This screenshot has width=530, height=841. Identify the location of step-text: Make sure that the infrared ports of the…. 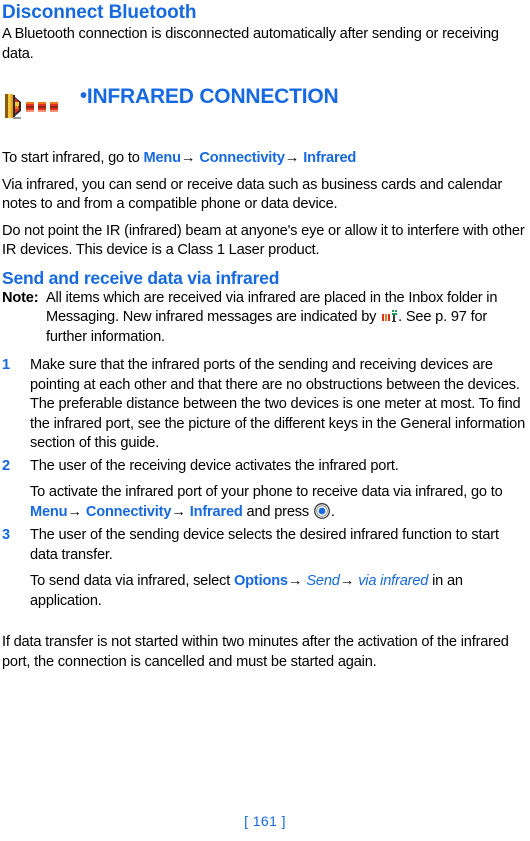
(278, 404).